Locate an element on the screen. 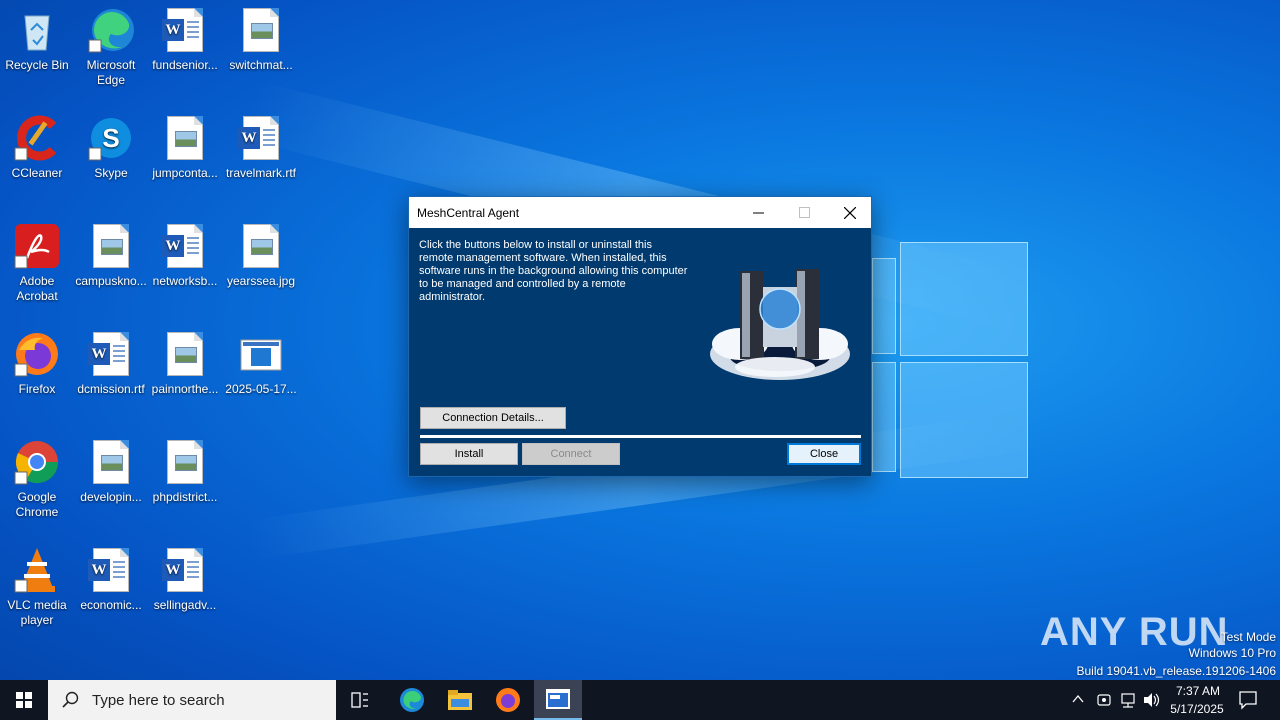 Image resolution: width=1280 pixels, height=720 pixels. desktop-icon-label: Adobe Acrobat is located at coordinates (37, 288).